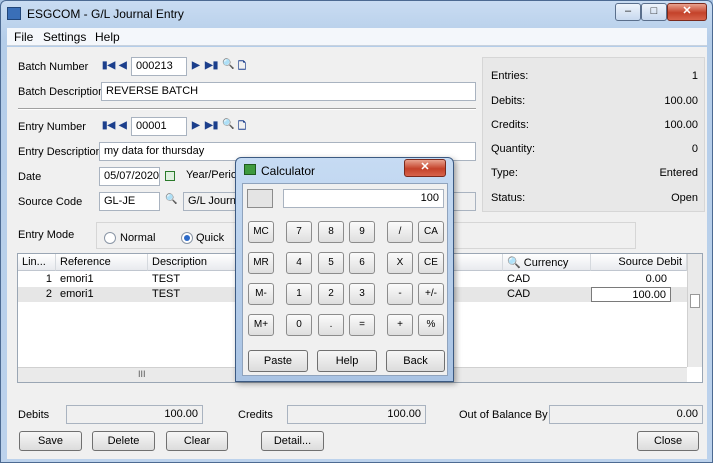 The height and width of the screenshot is (463, 713). What do you see at coordinates (695, 301) in the screenshot?
I see `scroll-thumb` at bounding box center [695, 301].